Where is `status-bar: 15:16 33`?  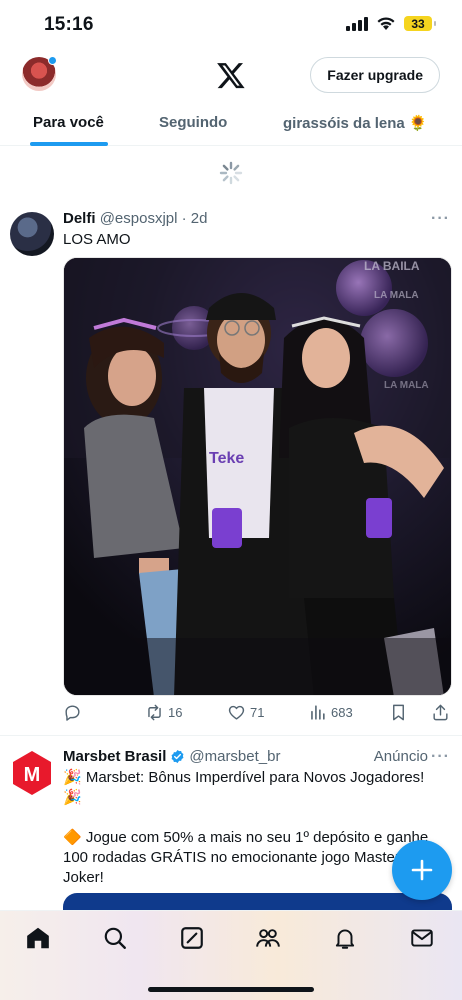
status-bar: 15:16 33 is located at coordinates (231, 25).